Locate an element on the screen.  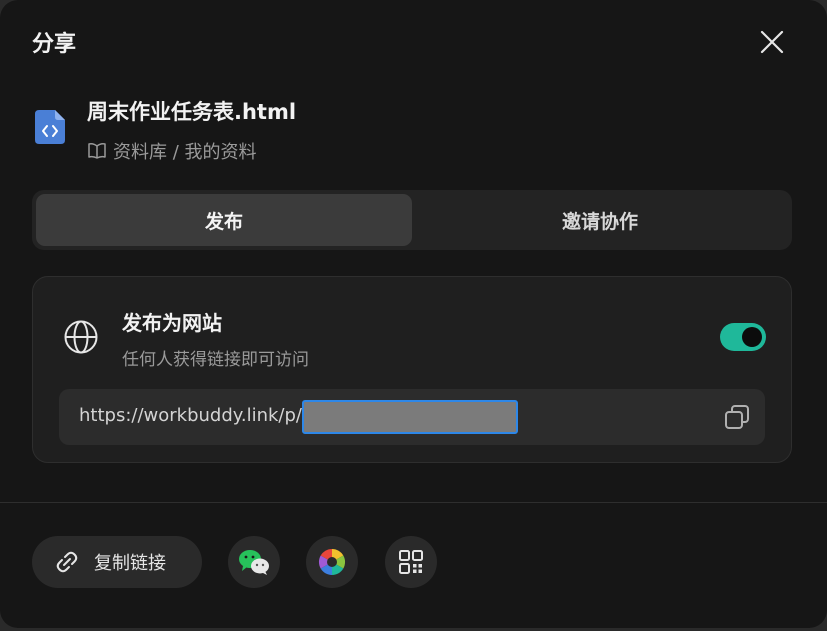
share-wechat-button is located at coordinates (254, 562).